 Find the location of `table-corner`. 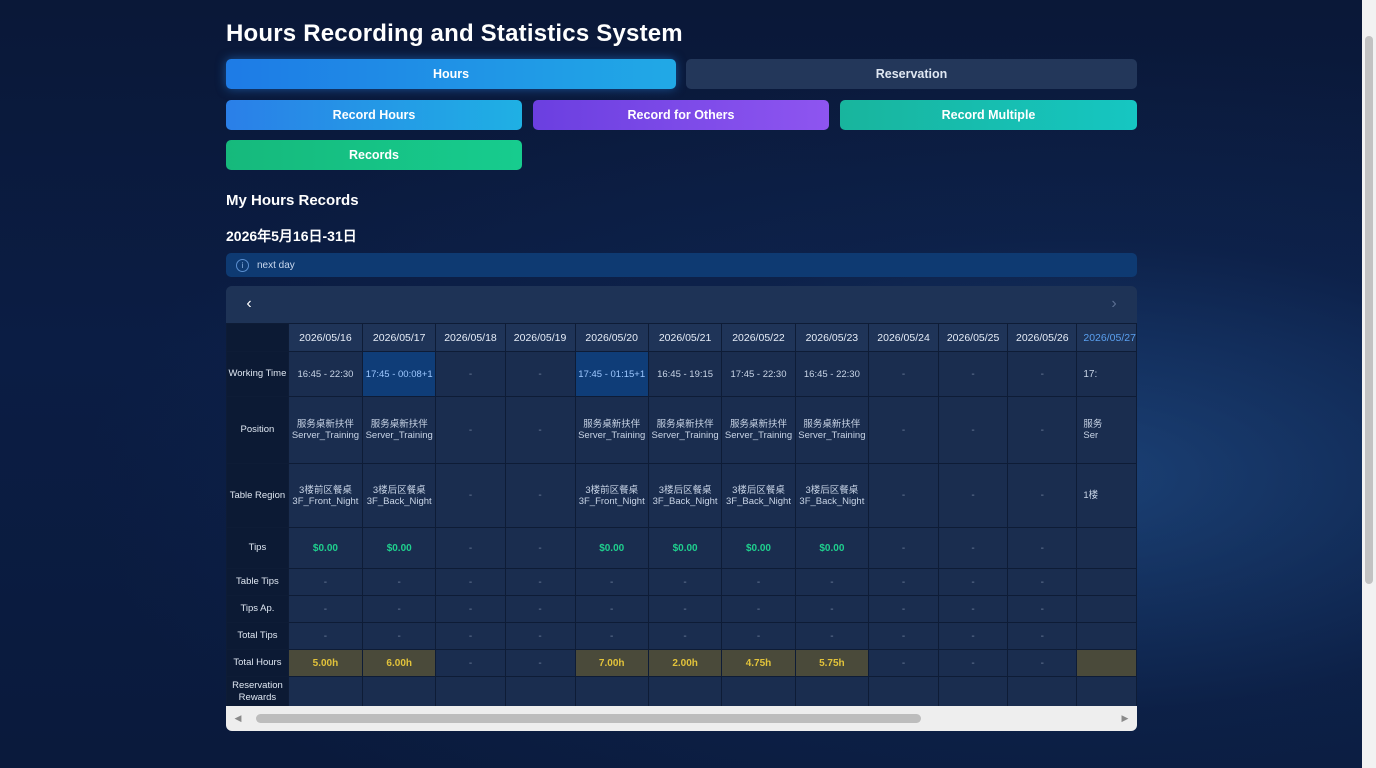

table-corner is located at coordinates (257, 337).